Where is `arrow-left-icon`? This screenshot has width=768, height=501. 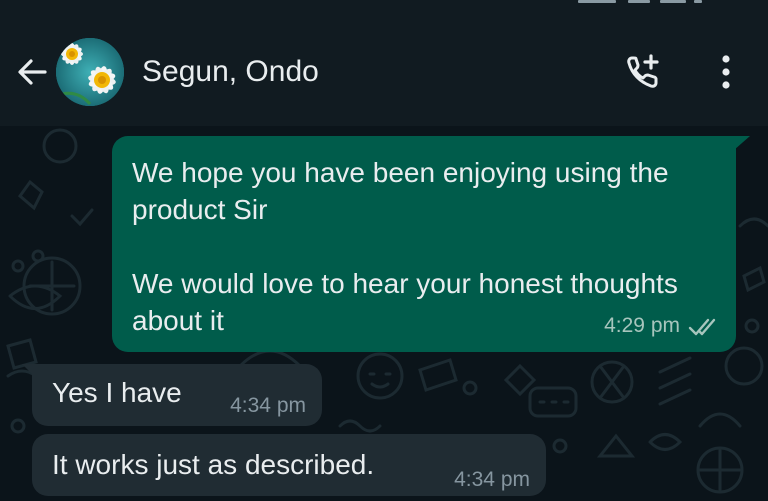
arrow-left-icon is located at coordinates (32, 72).